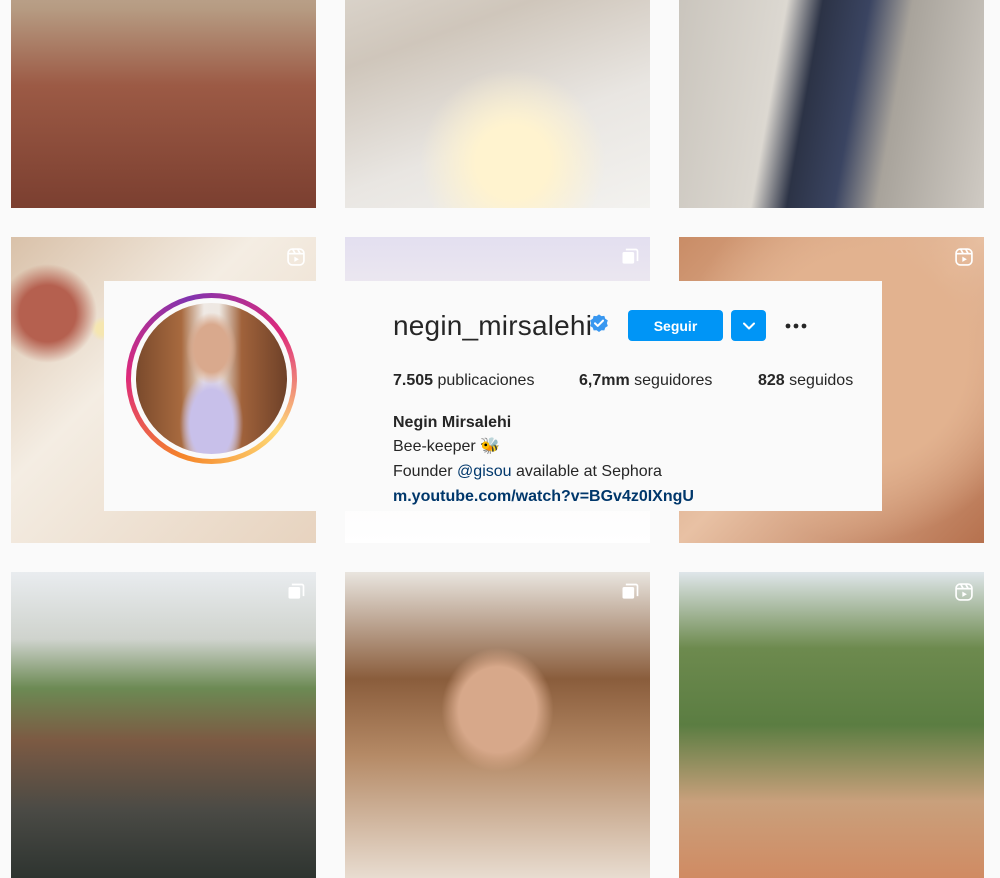 The image size is (1000, 878). Describe the element at coordinates (493, 325) in the screenshot. I see `username: negin_mirsalehi` at that location.